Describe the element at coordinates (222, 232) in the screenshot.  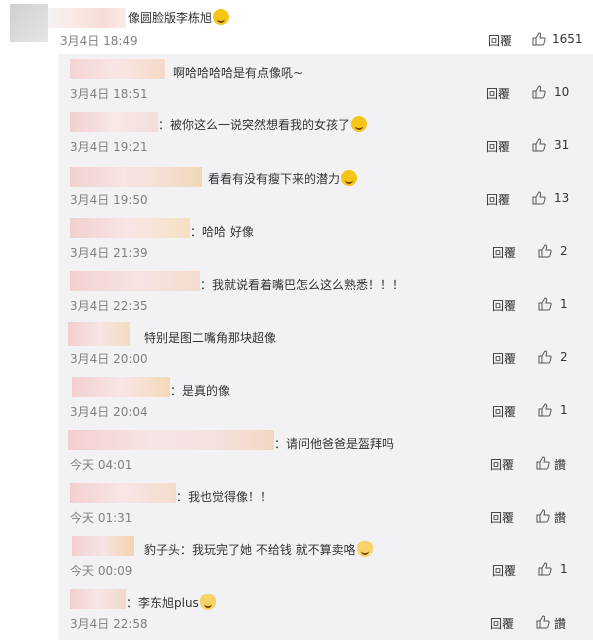
I see `reply-text: ：哈哈 好像` at that location.